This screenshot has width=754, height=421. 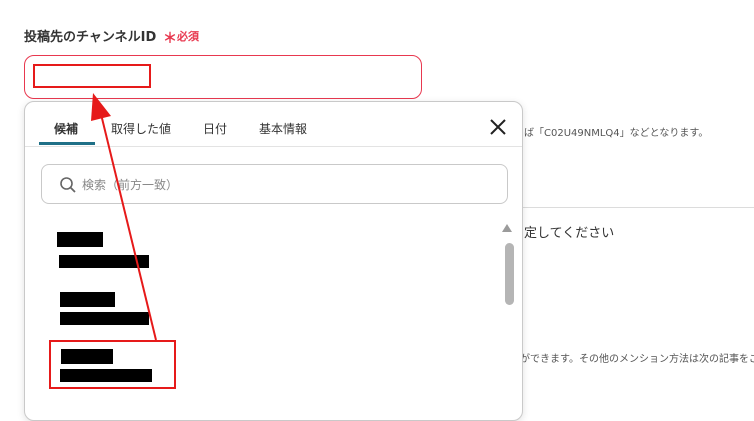 I want to click on annotation-item-highlight, so click(x=112, y=364).